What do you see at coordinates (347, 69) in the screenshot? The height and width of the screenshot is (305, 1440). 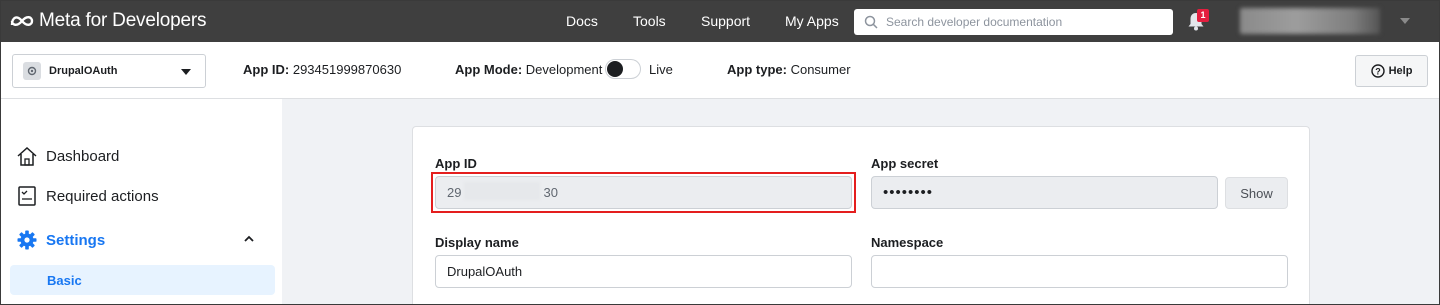 I see `app-id-value: 293451999870630` at bounding box center [347, 69].